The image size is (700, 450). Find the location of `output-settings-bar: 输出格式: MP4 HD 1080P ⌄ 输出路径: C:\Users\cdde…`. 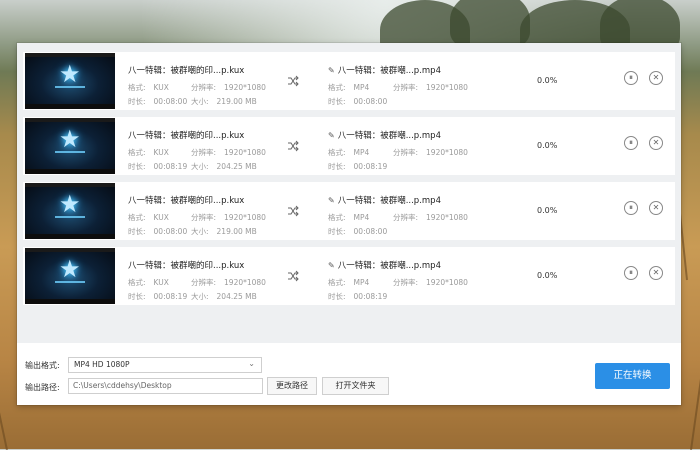

output-settings-bar: 输出格式: MP4 HD 1080P ⌄ 输出路径: C:\Users\cdde… is located at coordinates (349, 374).